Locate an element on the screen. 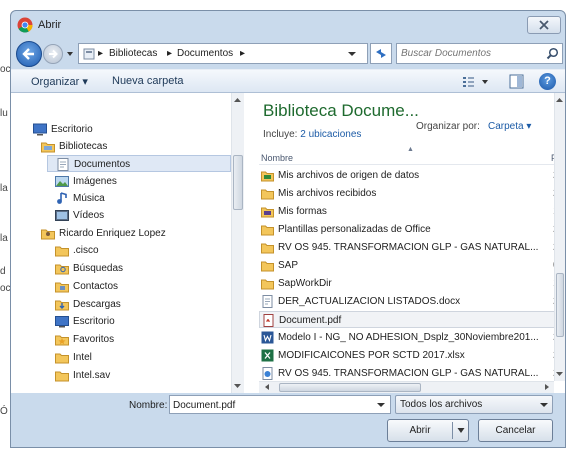  nav-item-videos: Vídeos is located at coordinates (121, 215).